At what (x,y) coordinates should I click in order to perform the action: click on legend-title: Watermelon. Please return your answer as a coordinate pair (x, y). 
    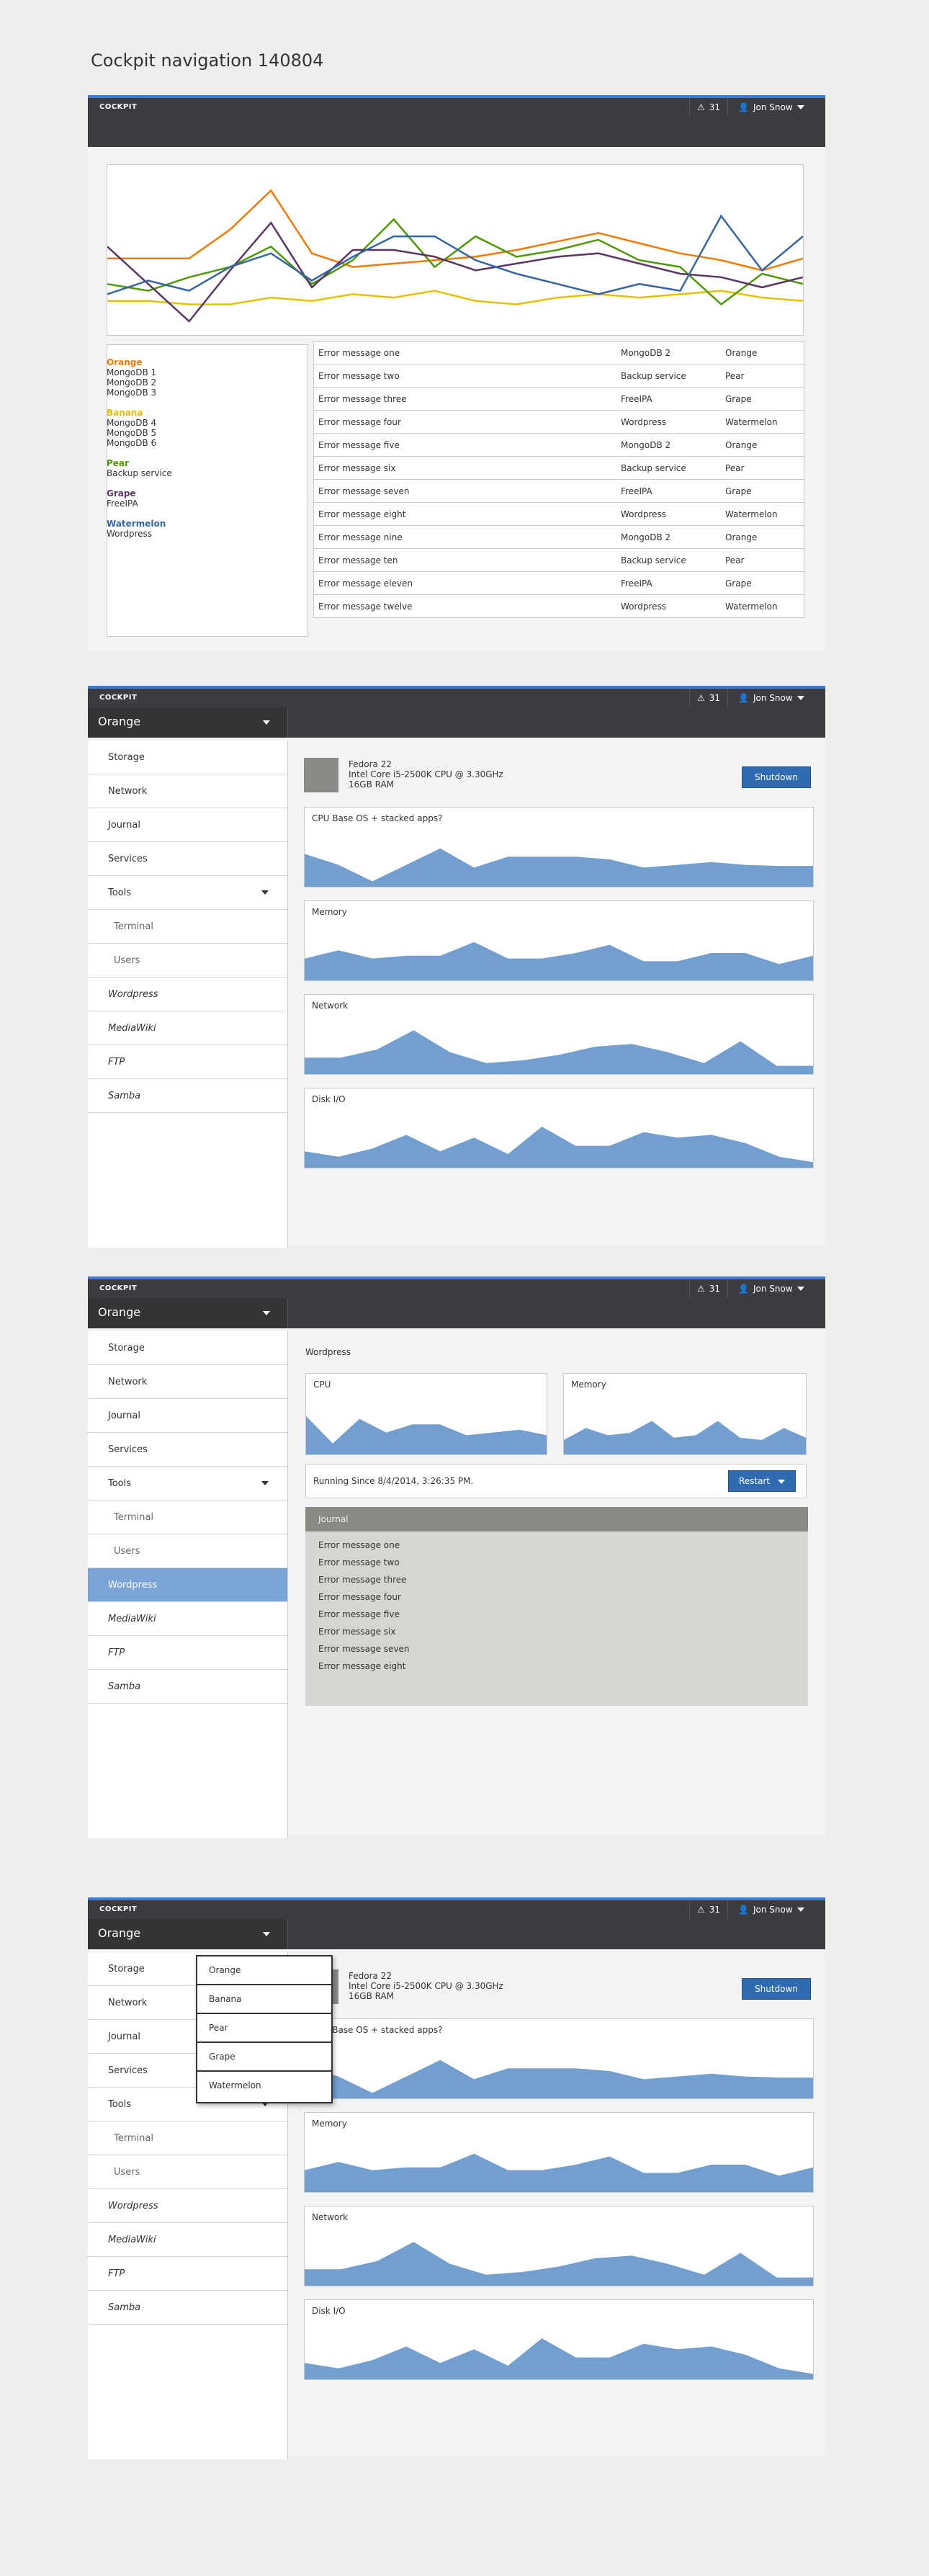
    Looking at the image, I should click on (136, 524).